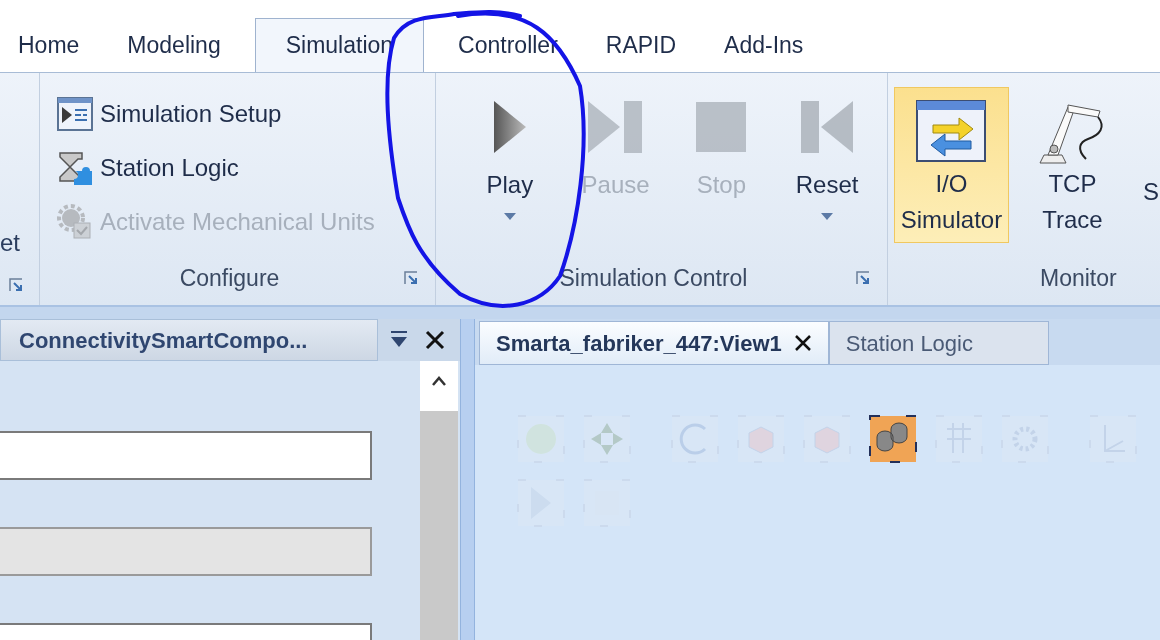  What do you see at coordinates (893, 439) in the screenshot?
I see `parts-icon` at bounding box center [893, 439].